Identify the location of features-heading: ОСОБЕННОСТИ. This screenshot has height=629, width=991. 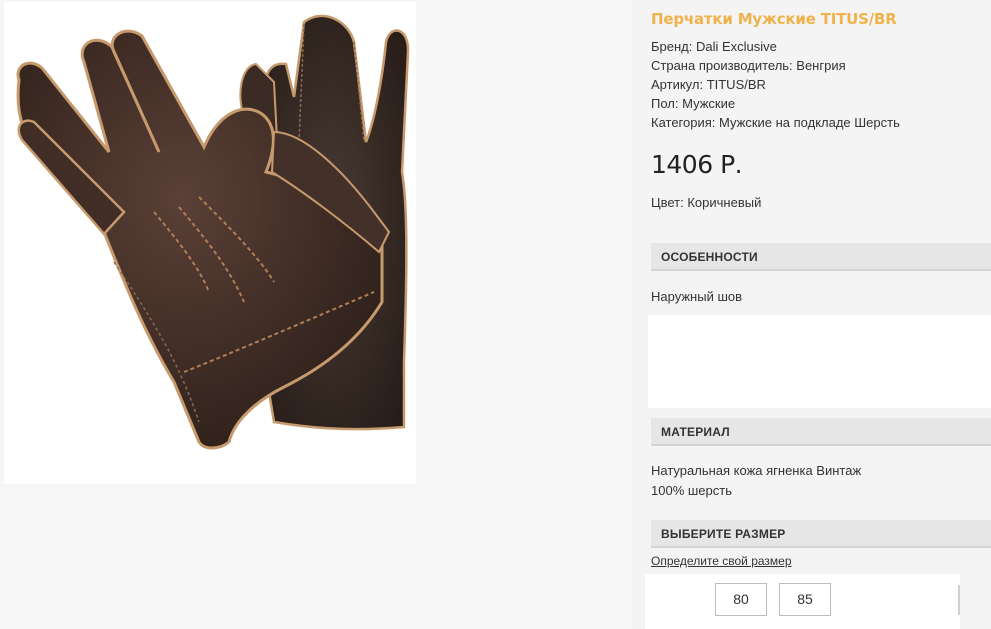
(709, 257).